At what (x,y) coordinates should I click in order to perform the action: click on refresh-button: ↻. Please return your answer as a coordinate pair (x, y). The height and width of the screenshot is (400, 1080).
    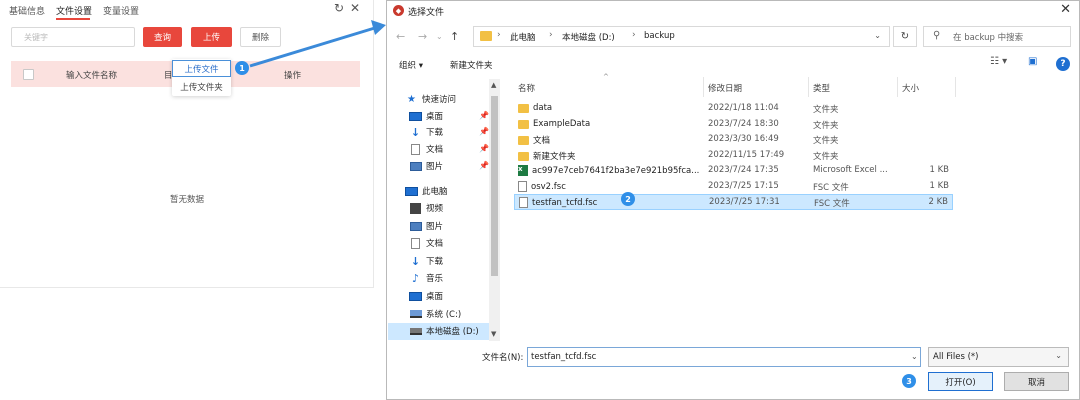
    Looking at the image, I should click on (905, 36).